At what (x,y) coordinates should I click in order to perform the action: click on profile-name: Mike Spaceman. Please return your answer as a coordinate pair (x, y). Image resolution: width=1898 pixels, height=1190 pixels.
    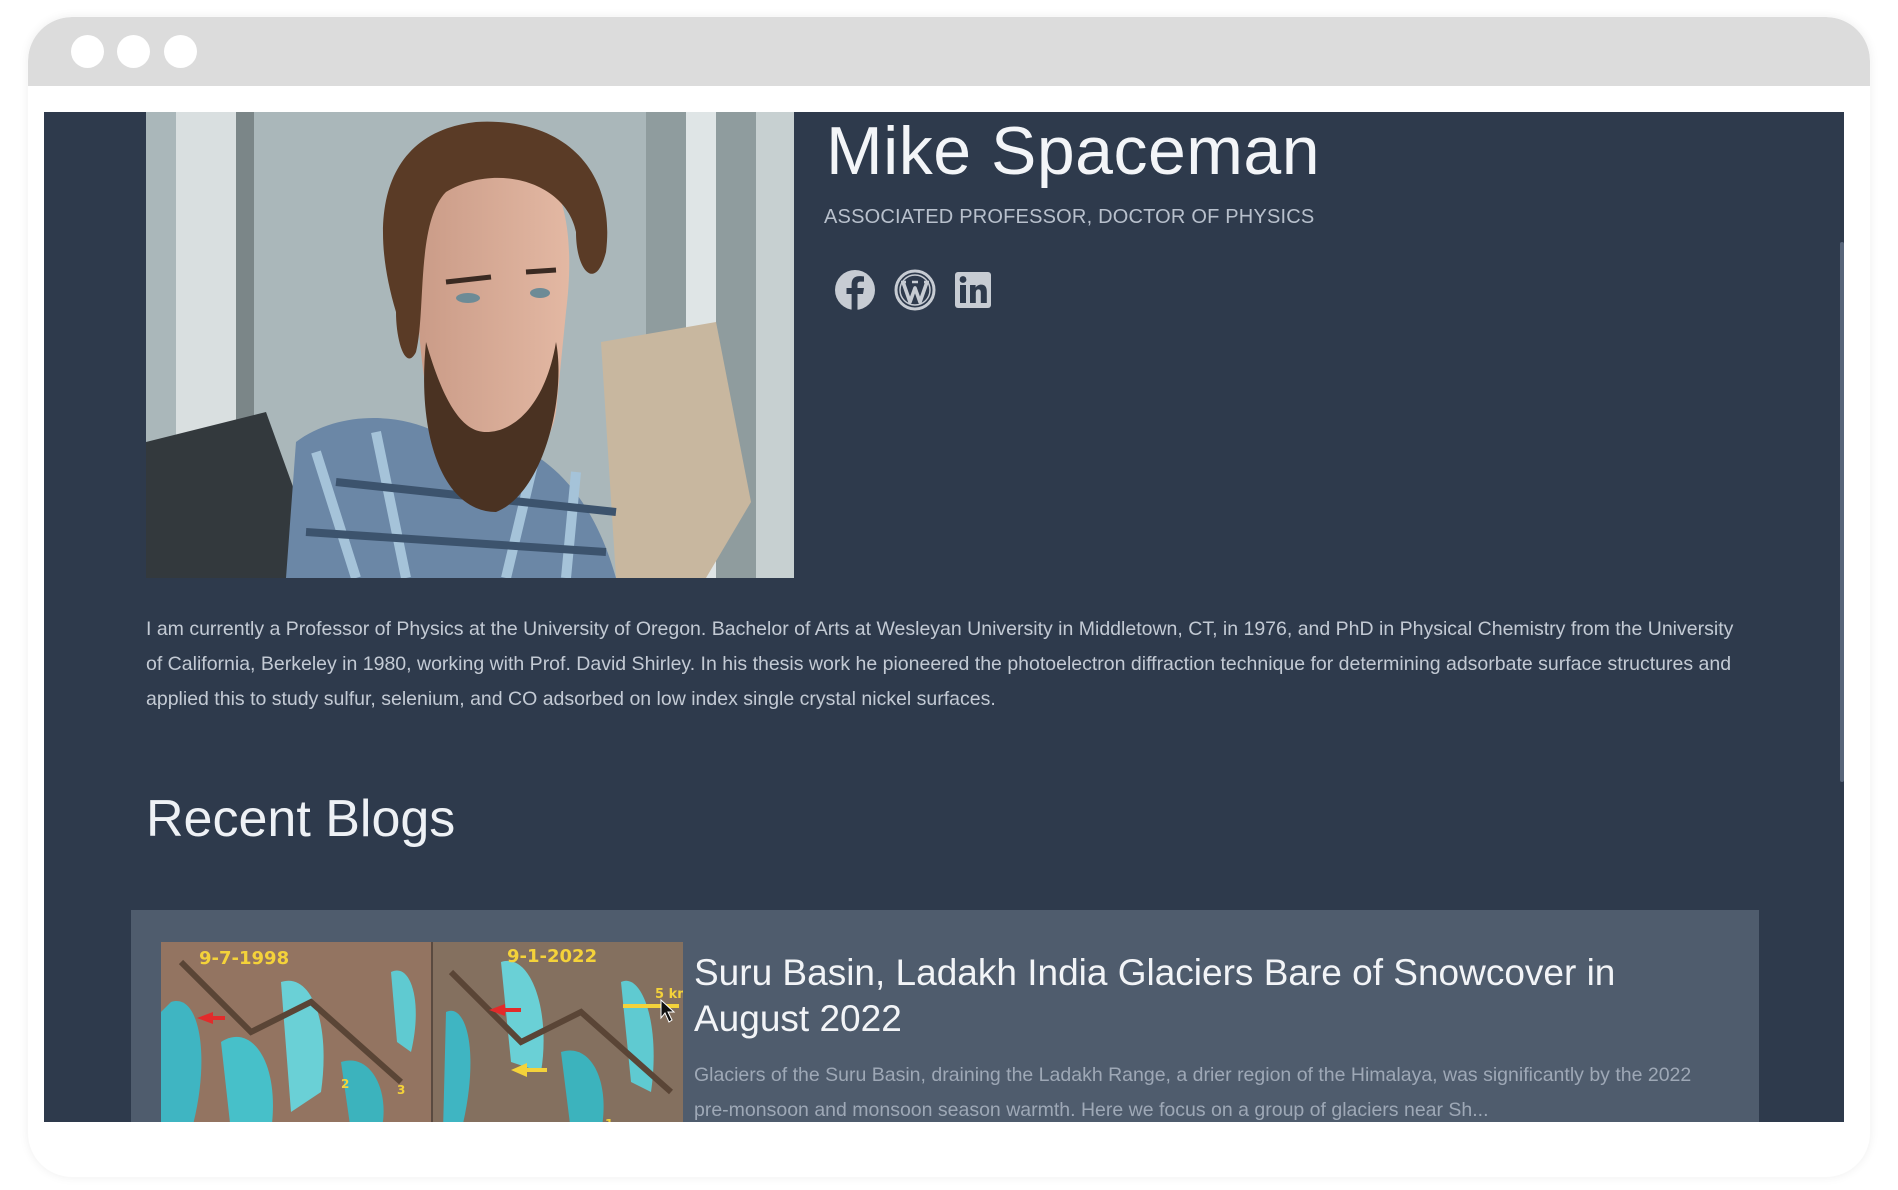
    Looking at the image, I should click on (1073, 151).